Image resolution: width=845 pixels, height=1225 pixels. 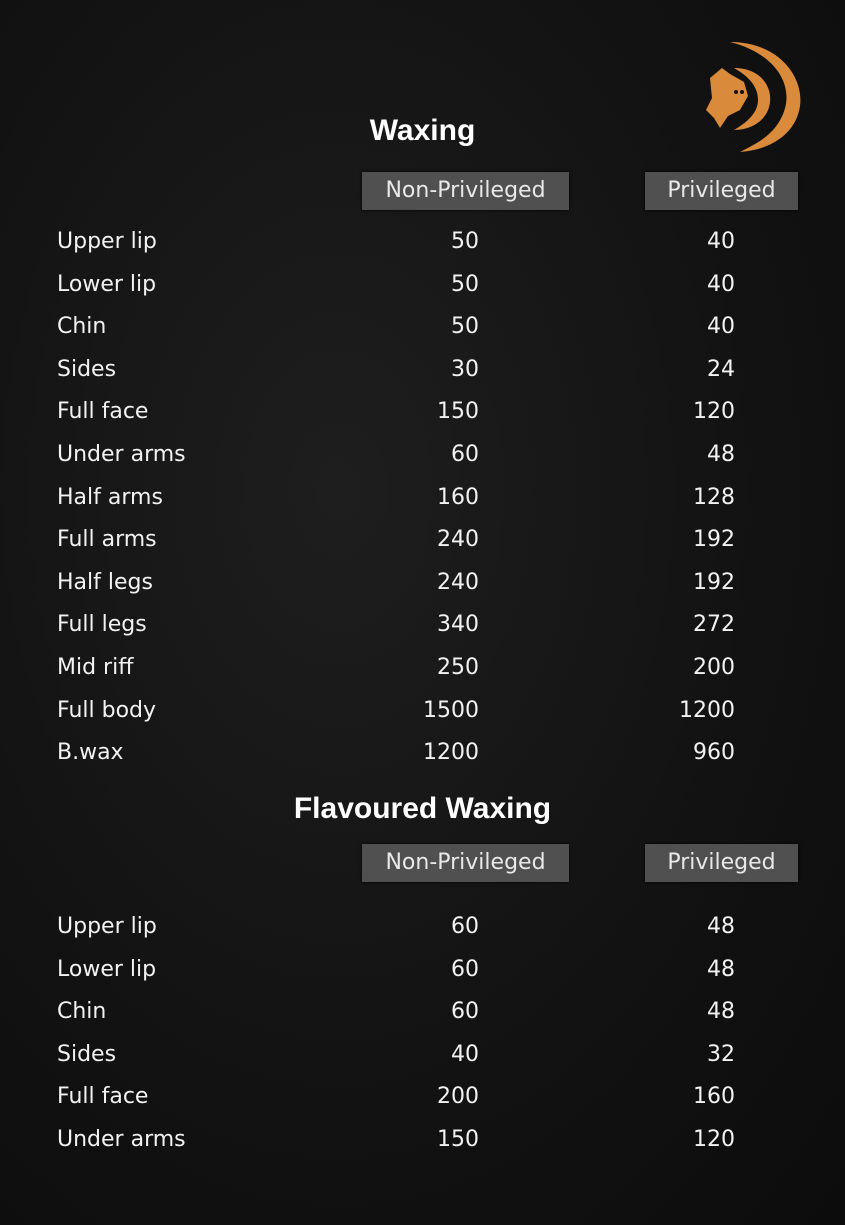 What do you see at coordinates (422, 500) in the screenshot?
I see `price-row: Half arms 160 128` at bounding box center [422, 500].